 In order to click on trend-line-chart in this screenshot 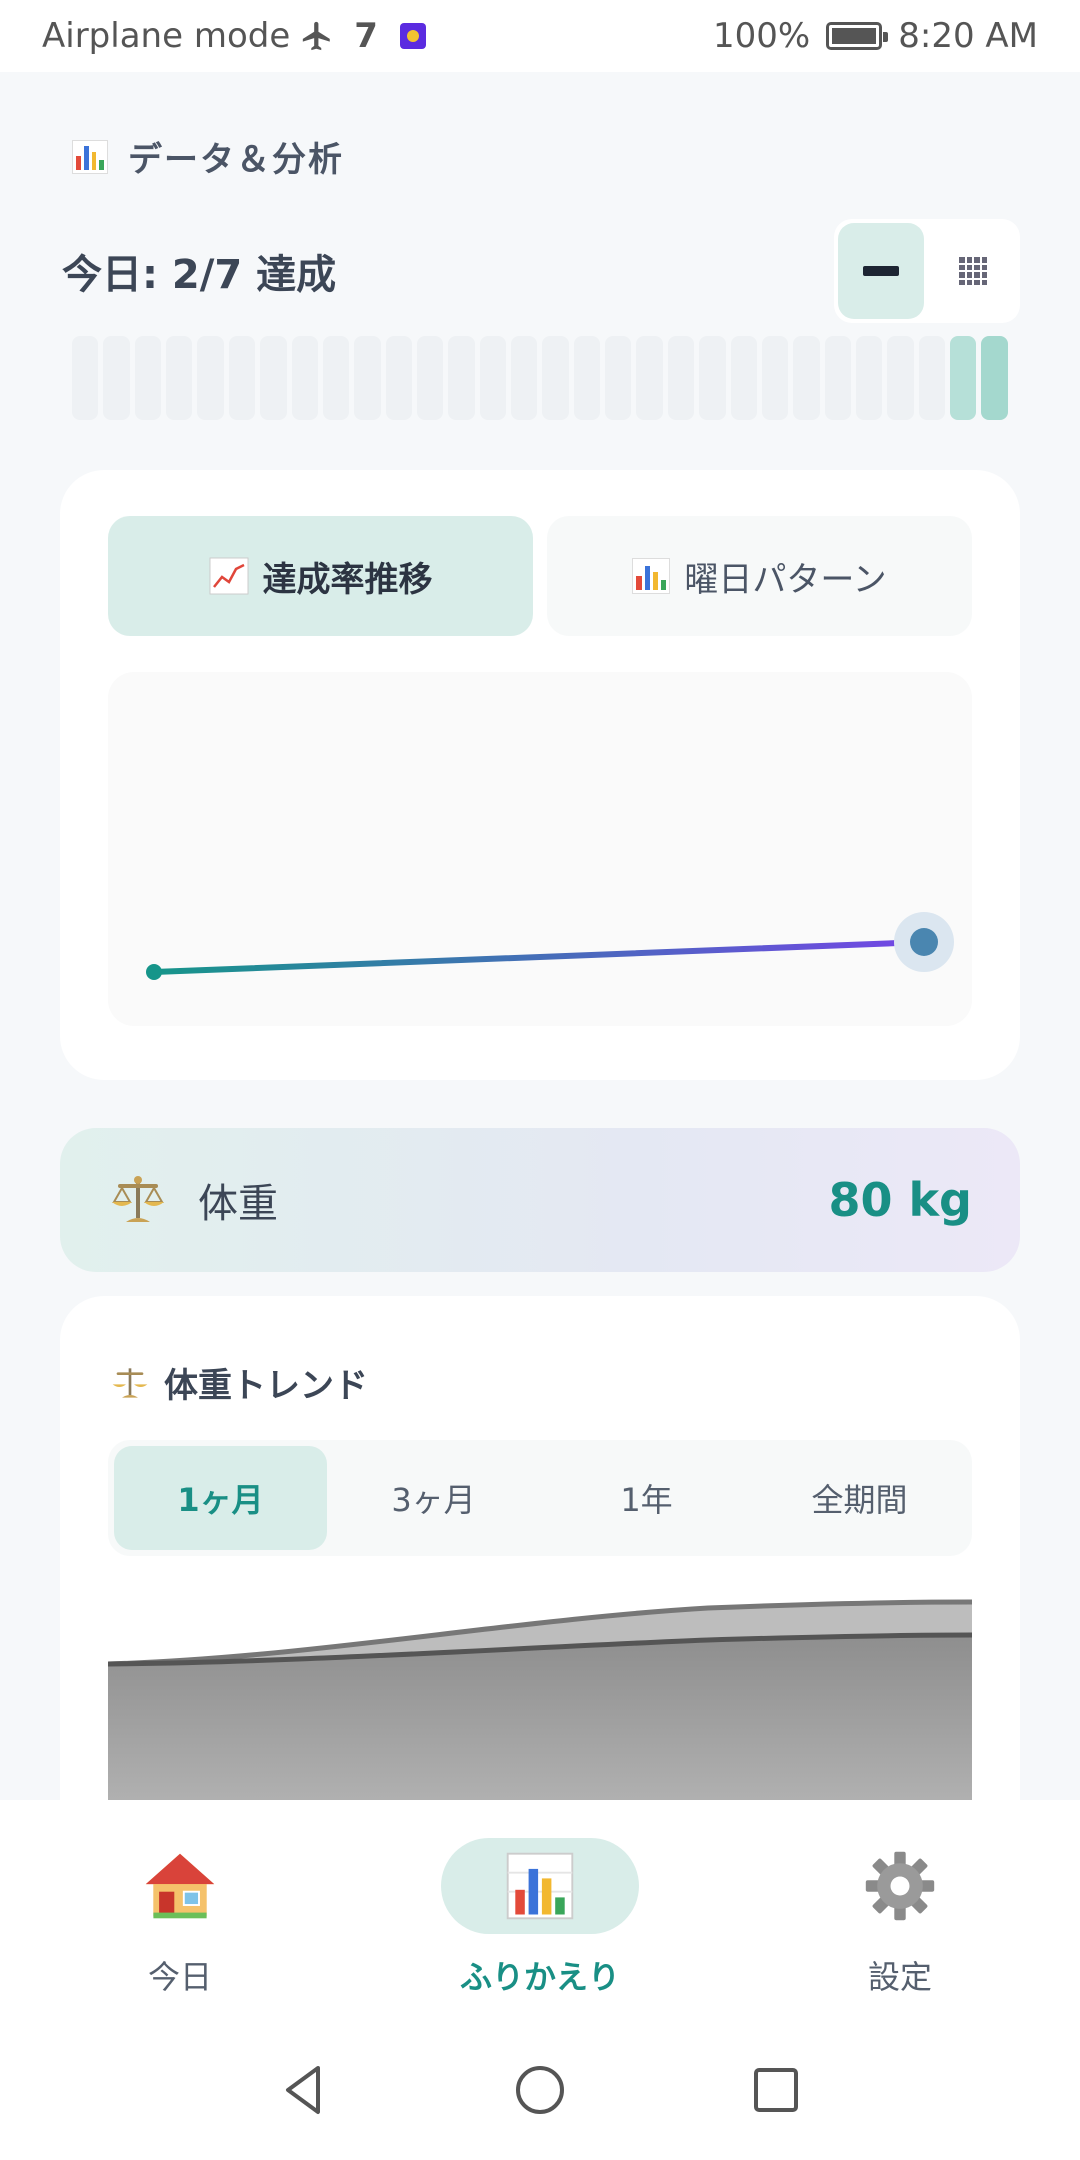, I will do `click(550, 946)`.